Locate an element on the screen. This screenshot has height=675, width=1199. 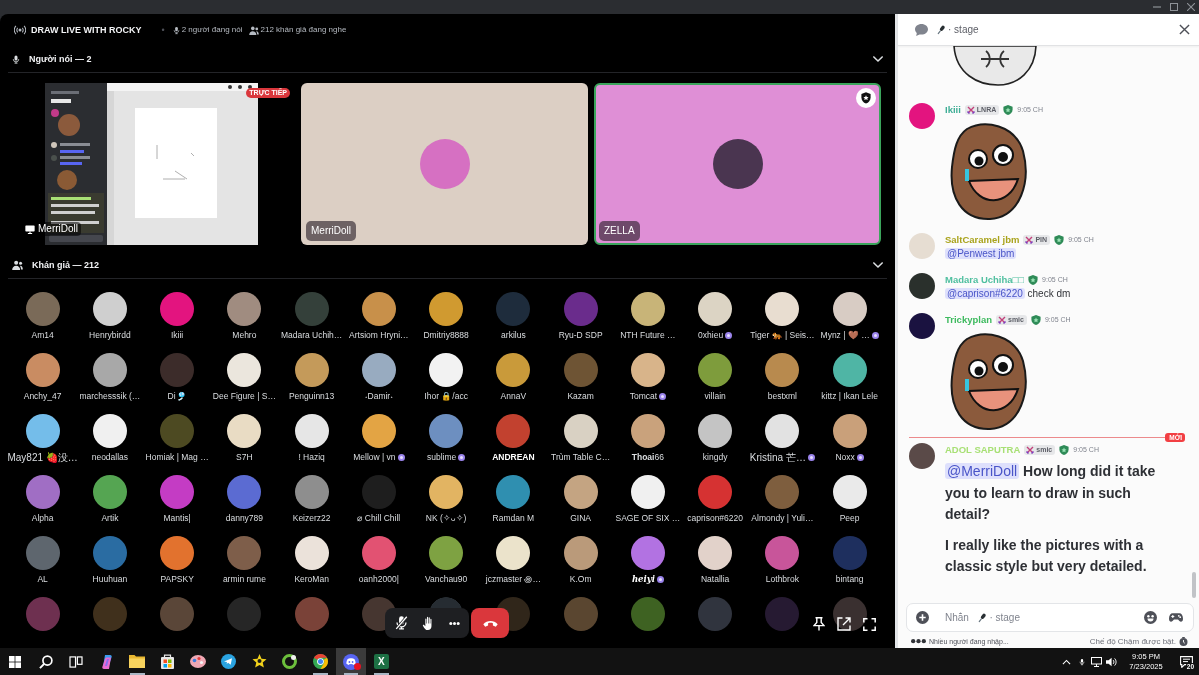
crossed-swords-icon is located at coordinates (1029, 240).